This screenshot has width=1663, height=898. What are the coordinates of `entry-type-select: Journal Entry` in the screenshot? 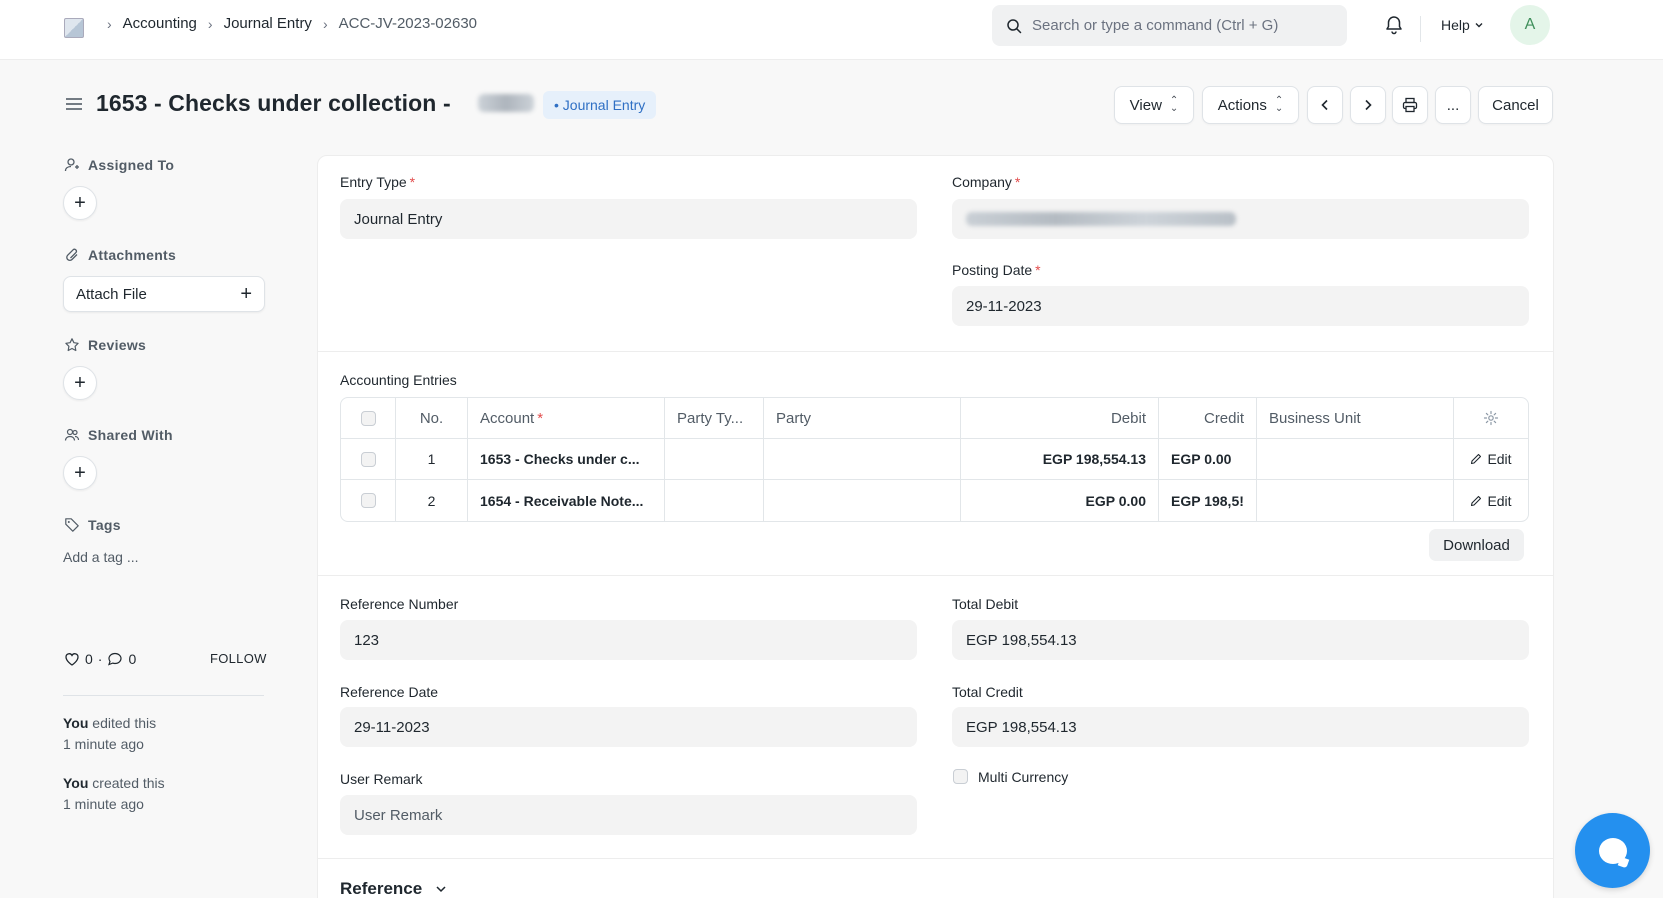 It's located at (628, 219).